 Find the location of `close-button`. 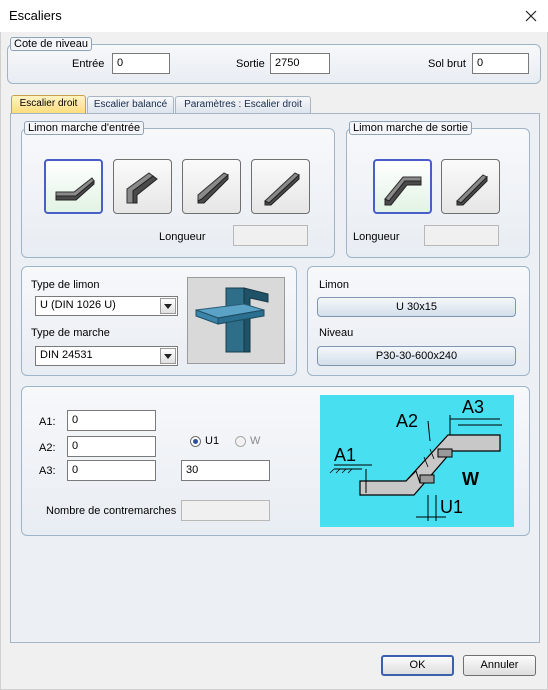

close-button is located at coordinates (531, 16).